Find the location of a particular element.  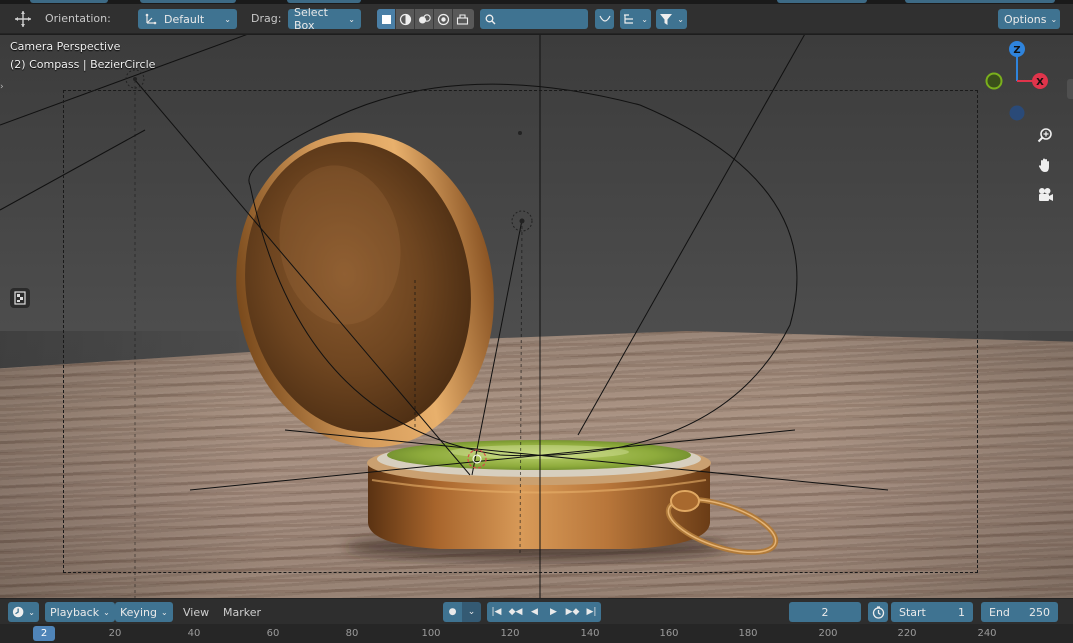

ruler-tick: 180 is located at coordinates (748, 633).